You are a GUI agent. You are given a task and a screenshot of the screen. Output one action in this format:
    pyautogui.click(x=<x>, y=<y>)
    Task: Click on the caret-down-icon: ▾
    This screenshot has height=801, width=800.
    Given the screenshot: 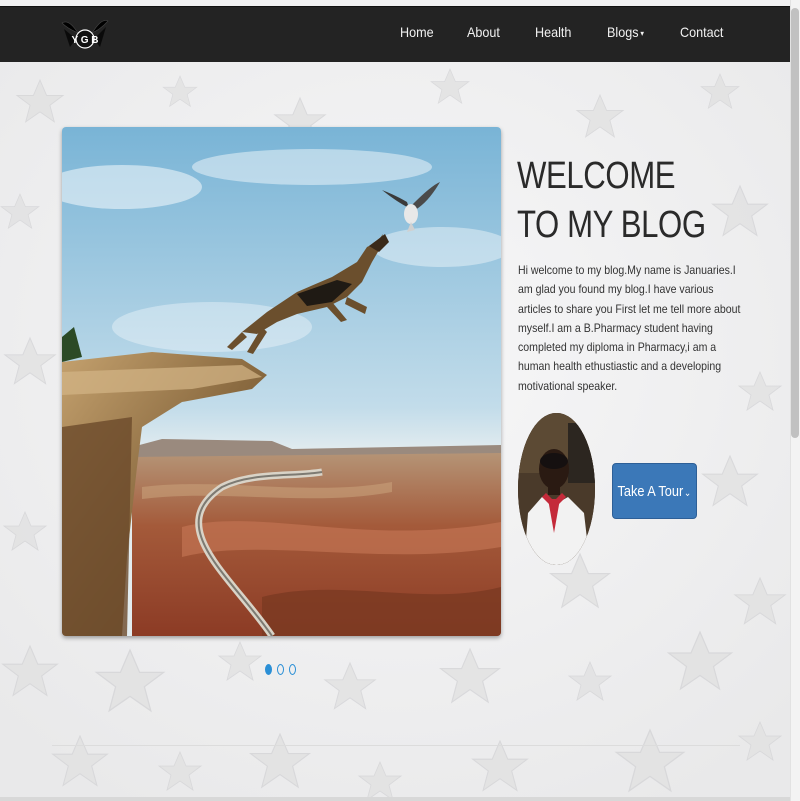 What is the action you would take?
    pyautogui.click(x=642, y=33)
    